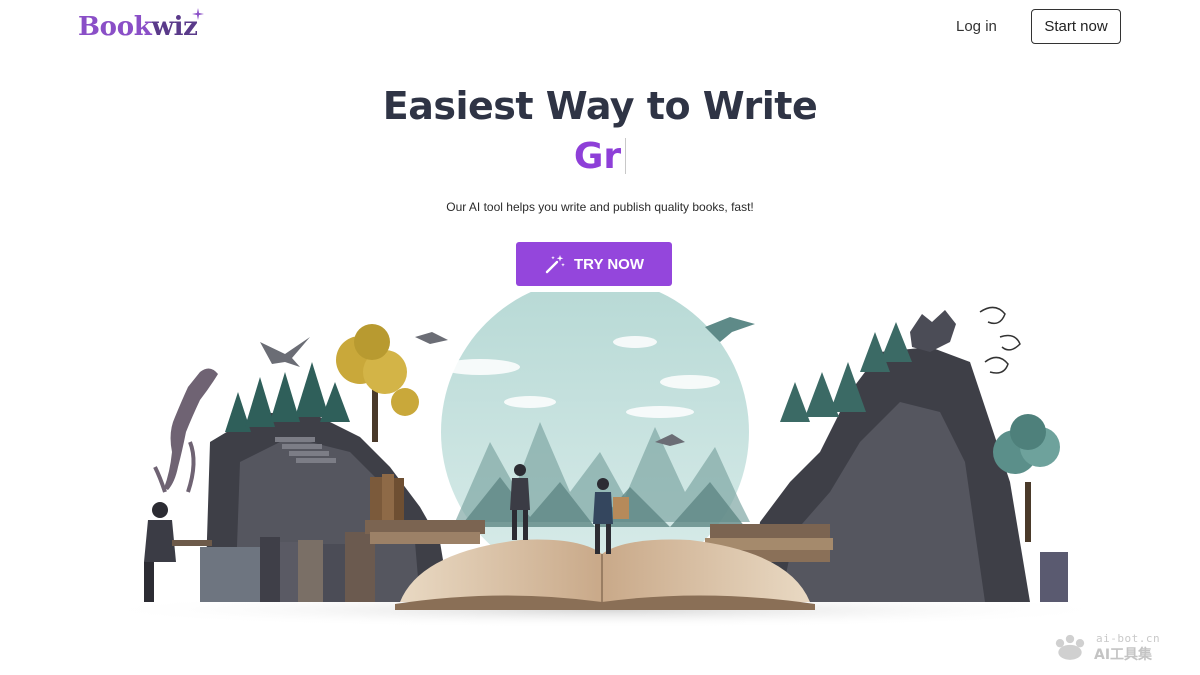  Describe the element at coordinates (197, 14) in the screenshot. I see `sparkle-icon` at that location.